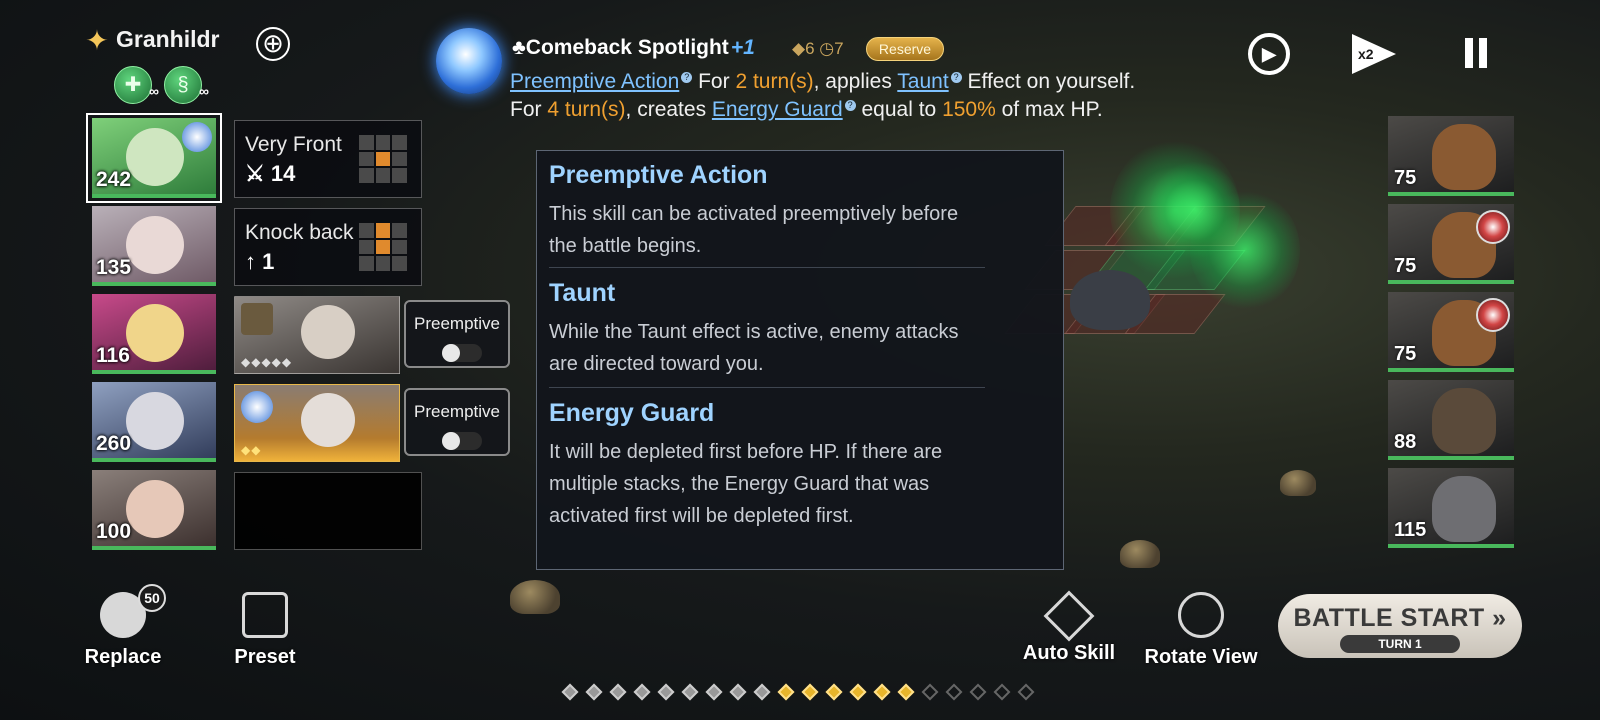 The width and height of the screenshot is (1600, 720). Describe the element at coordinates (777, 109) in the screenshot. I see `keyword-link: Energy Guard` at that location.